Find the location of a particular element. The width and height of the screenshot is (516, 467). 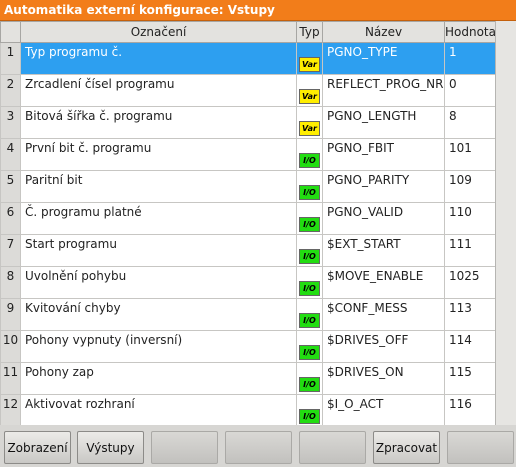

row-name: $CONF_MESS is located at coordinates (367, 308).